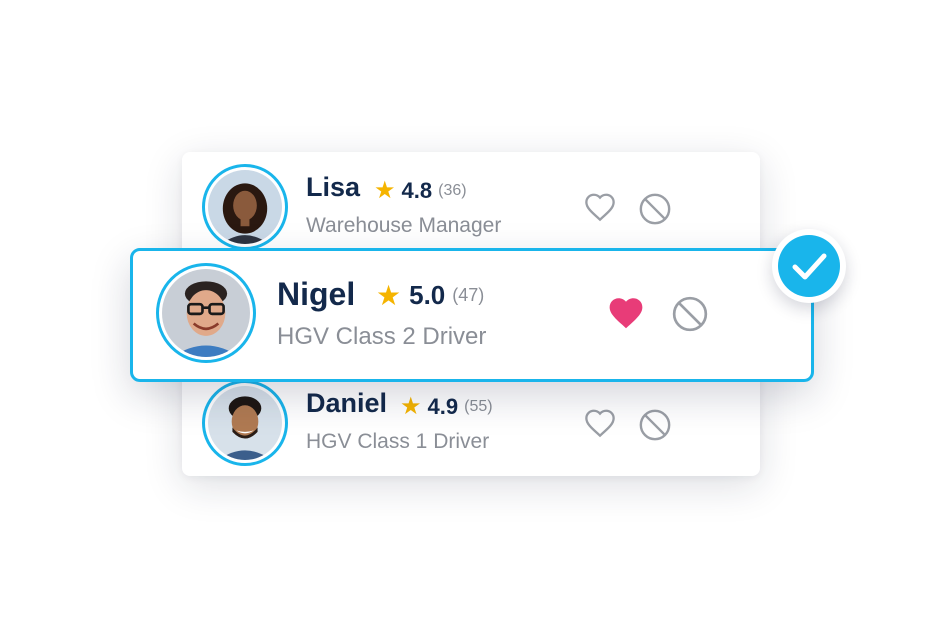 Image resolution: width=942 pixels, height=632 pixels. Describe the element at coordinates (382, 336) in the screenshot. I see `candidate-role: HGV Class 2 Driver` at that location.